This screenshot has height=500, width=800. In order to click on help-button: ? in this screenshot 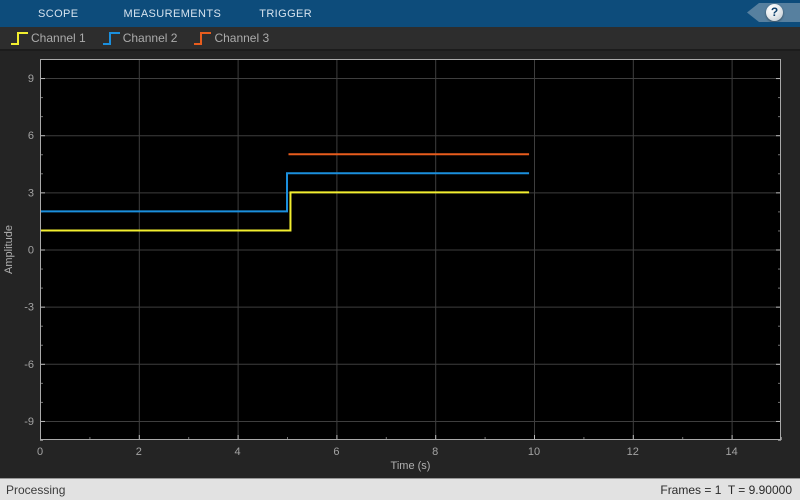, I will do `click(774, 12)`.